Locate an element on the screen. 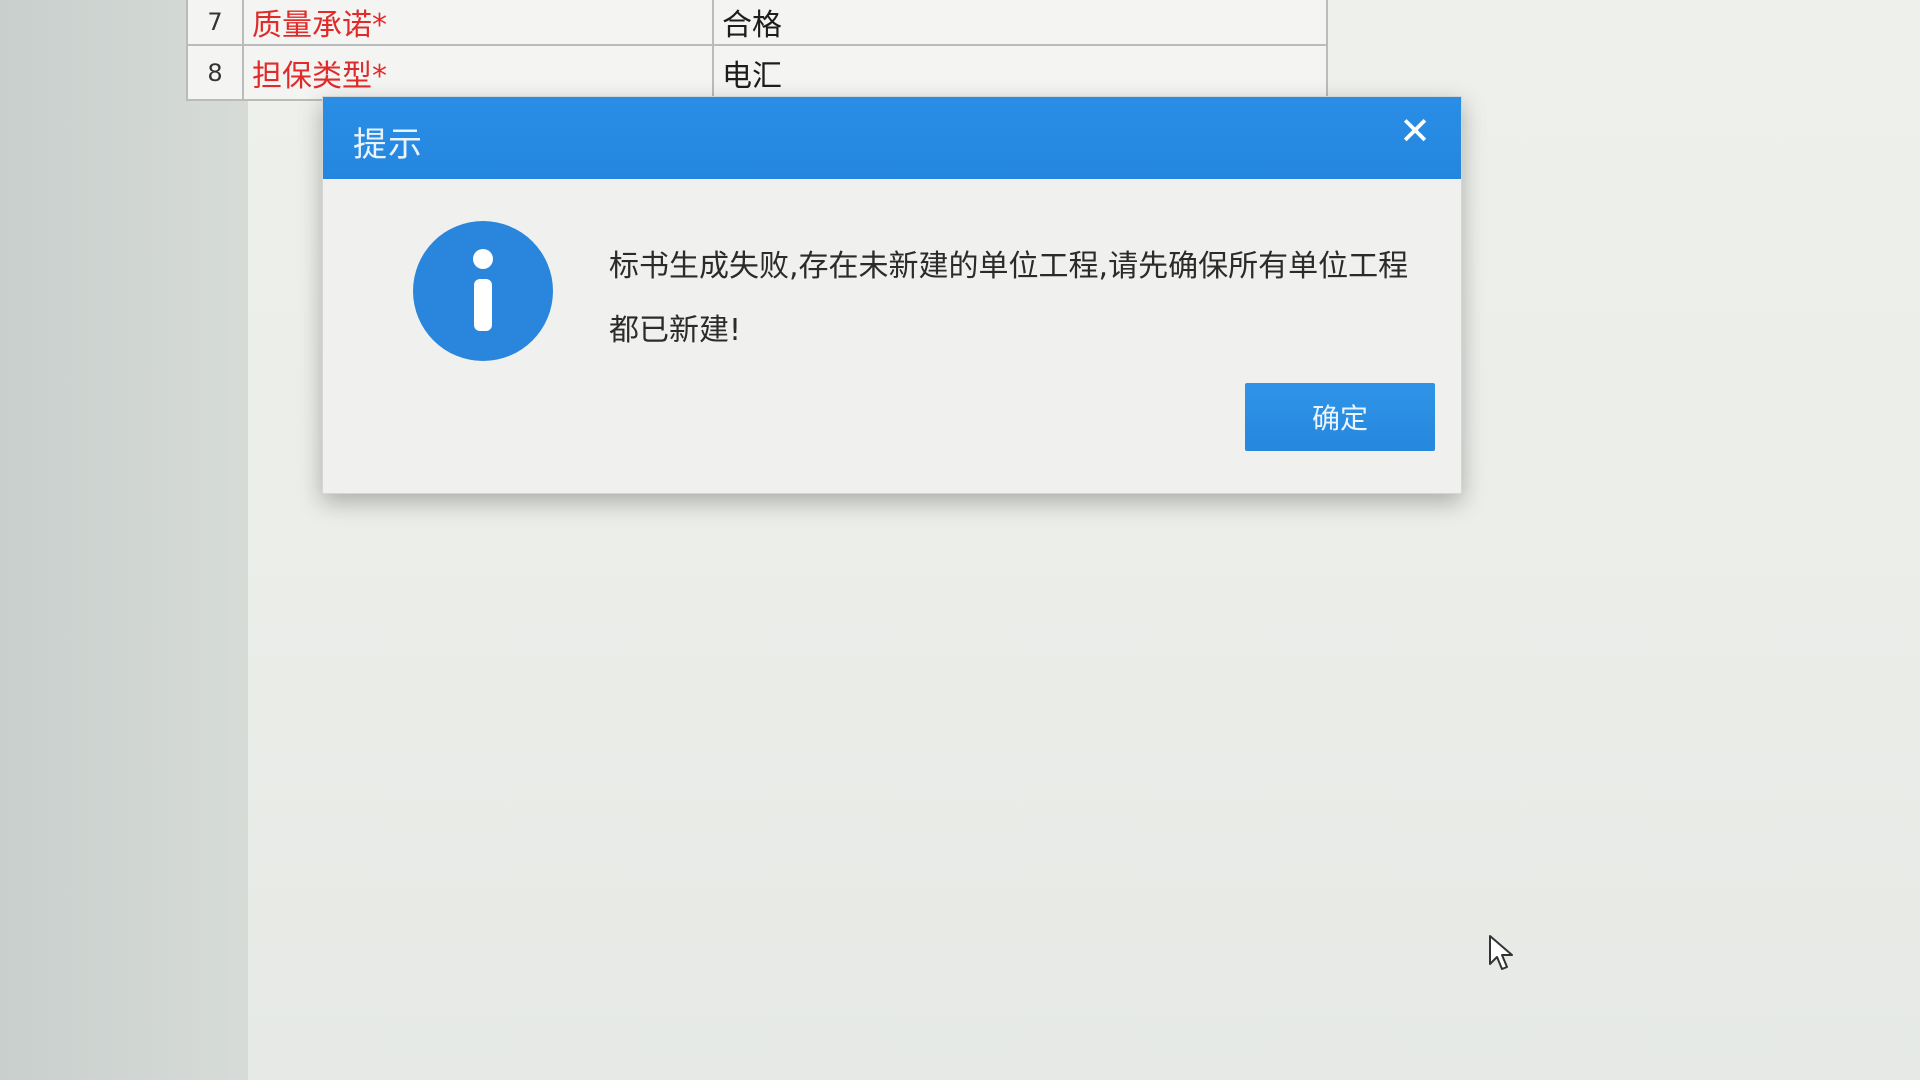 The width and height of the screenshot is (1920, 1080). dialog-title: 提示 is located at coordinates (388, 145).